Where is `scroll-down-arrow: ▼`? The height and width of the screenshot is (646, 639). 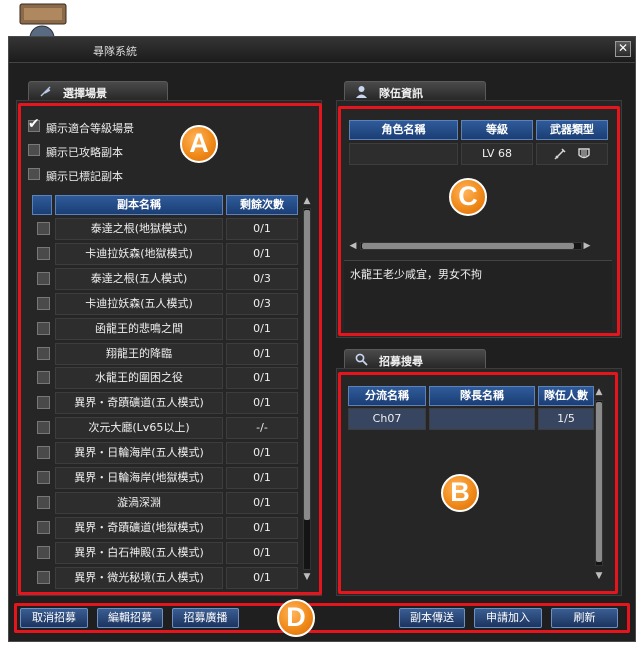 scroll-down-arrow: ▼ is located at coordinates (307, 577).